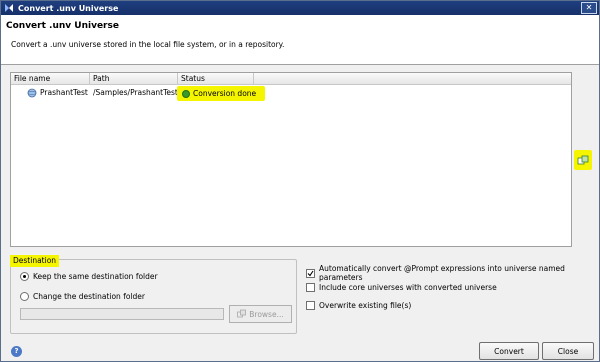  I want to click on success-icon, so click(186, 93).